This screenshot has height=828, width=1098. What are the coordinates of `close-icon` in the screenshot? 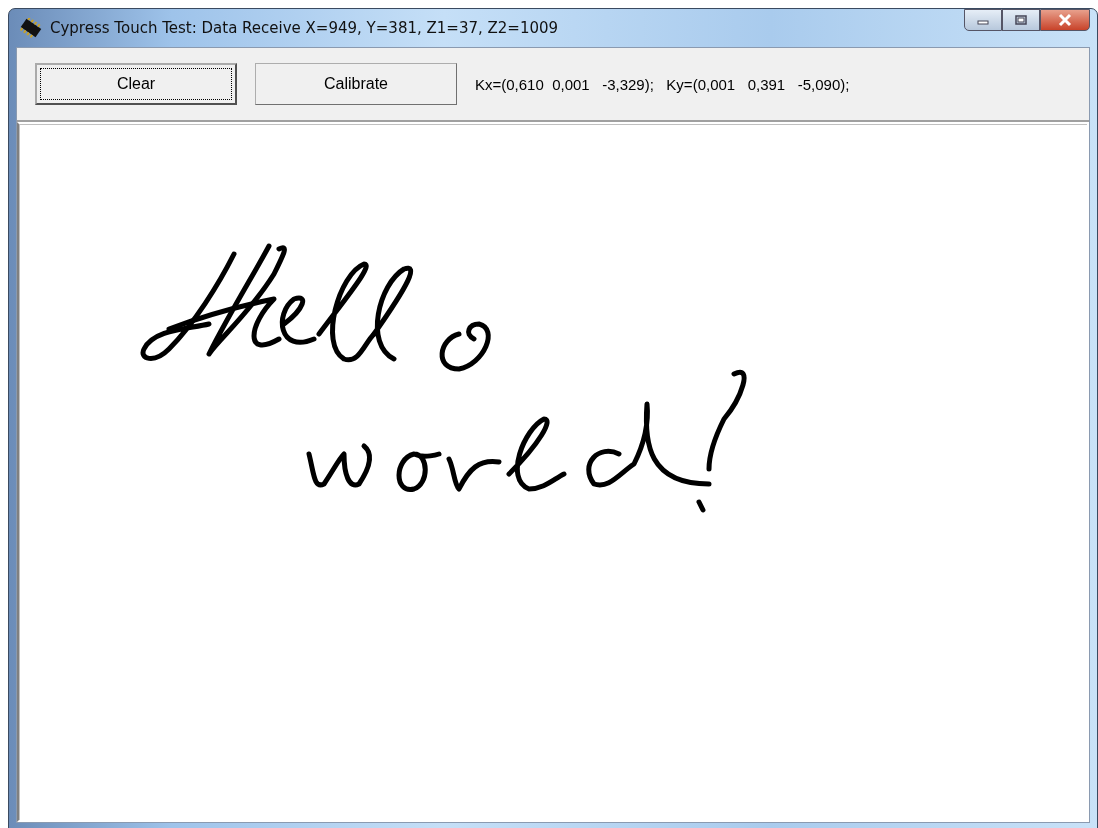 It's located at (1065, 20).